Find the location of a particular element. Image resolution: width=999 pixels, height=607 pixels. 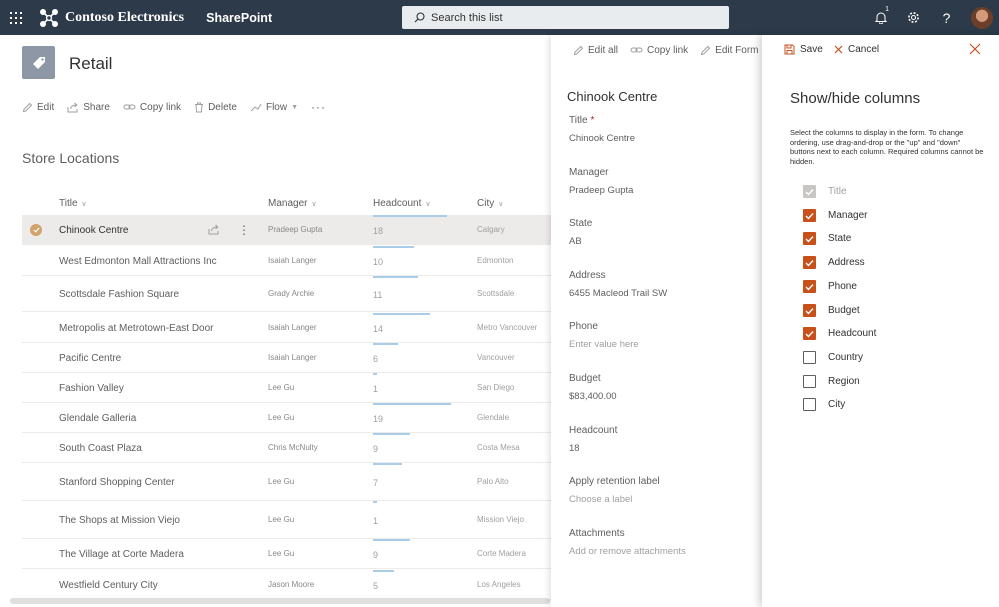

row-title-link: South Coast Plaza is located at coordinates (100, 448).